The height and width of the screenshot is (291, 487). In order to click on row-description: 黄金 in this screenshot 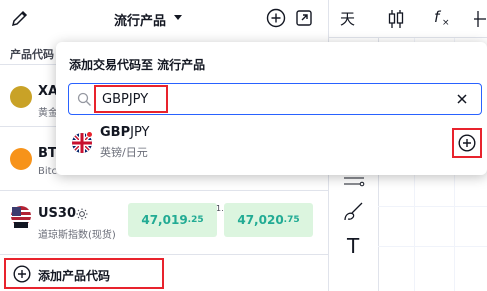, I will do `click(48, 113)`.